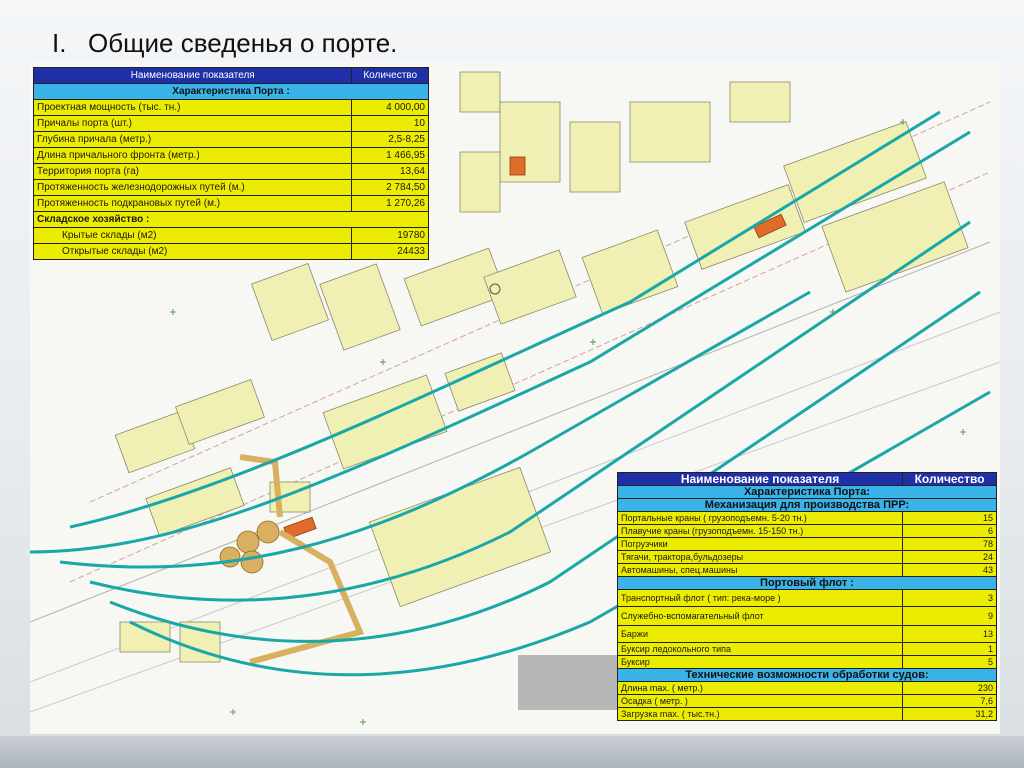 The width and height of the screenshot is (1024, 768). I want to click on table-row: Глубина причала (метр.) 2,5-8,25, so click(230, 139).